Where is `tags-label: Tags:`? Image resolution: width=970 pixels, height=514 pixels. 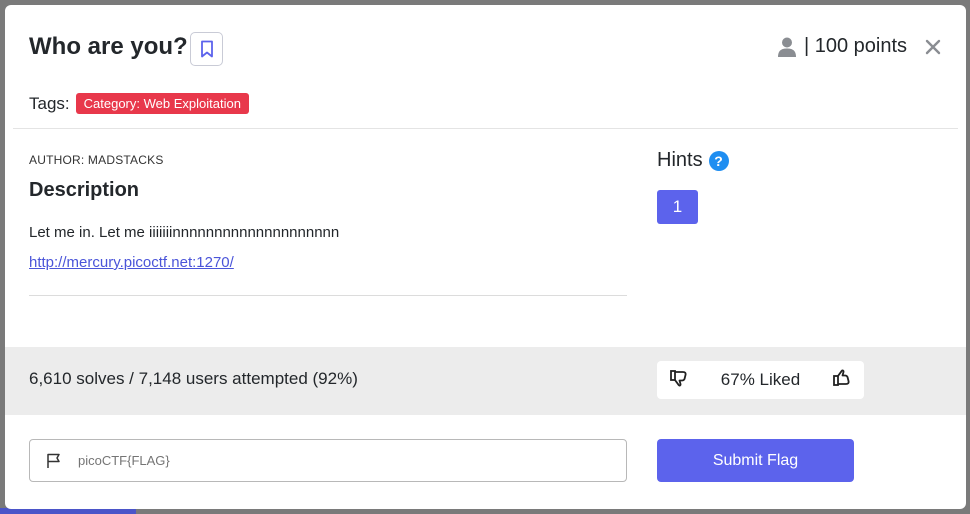 tags-label: Tags: is located at coordinates (49, 103).